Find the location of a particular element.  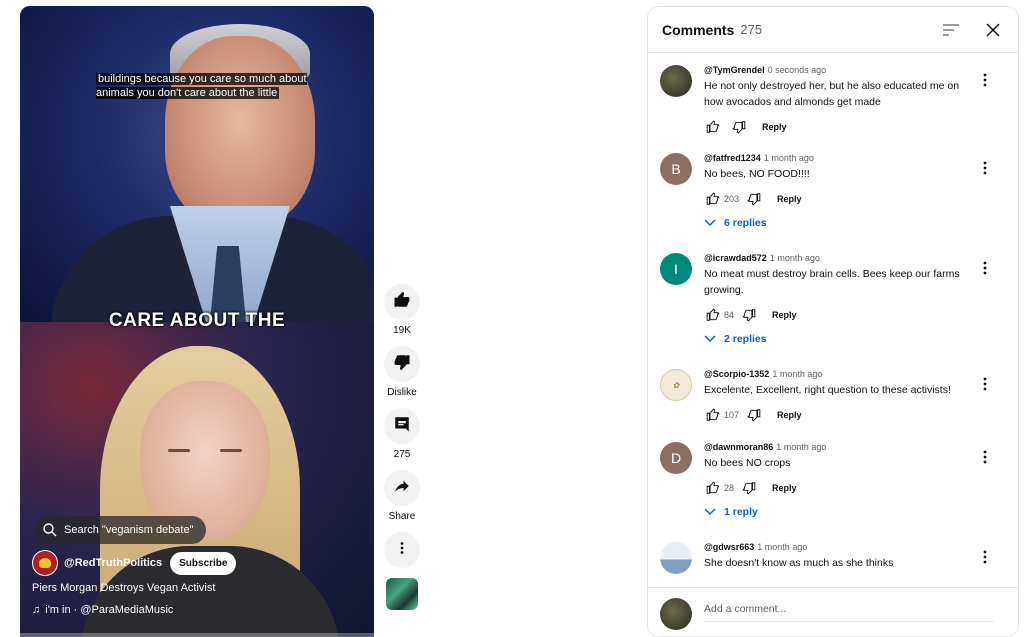

comments-header: Comments 275 is located at coordinates (833, 30).